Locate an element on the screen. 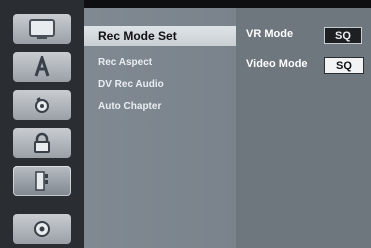  vr-mode-label: VR Mode is located at coordinates (270, 34).